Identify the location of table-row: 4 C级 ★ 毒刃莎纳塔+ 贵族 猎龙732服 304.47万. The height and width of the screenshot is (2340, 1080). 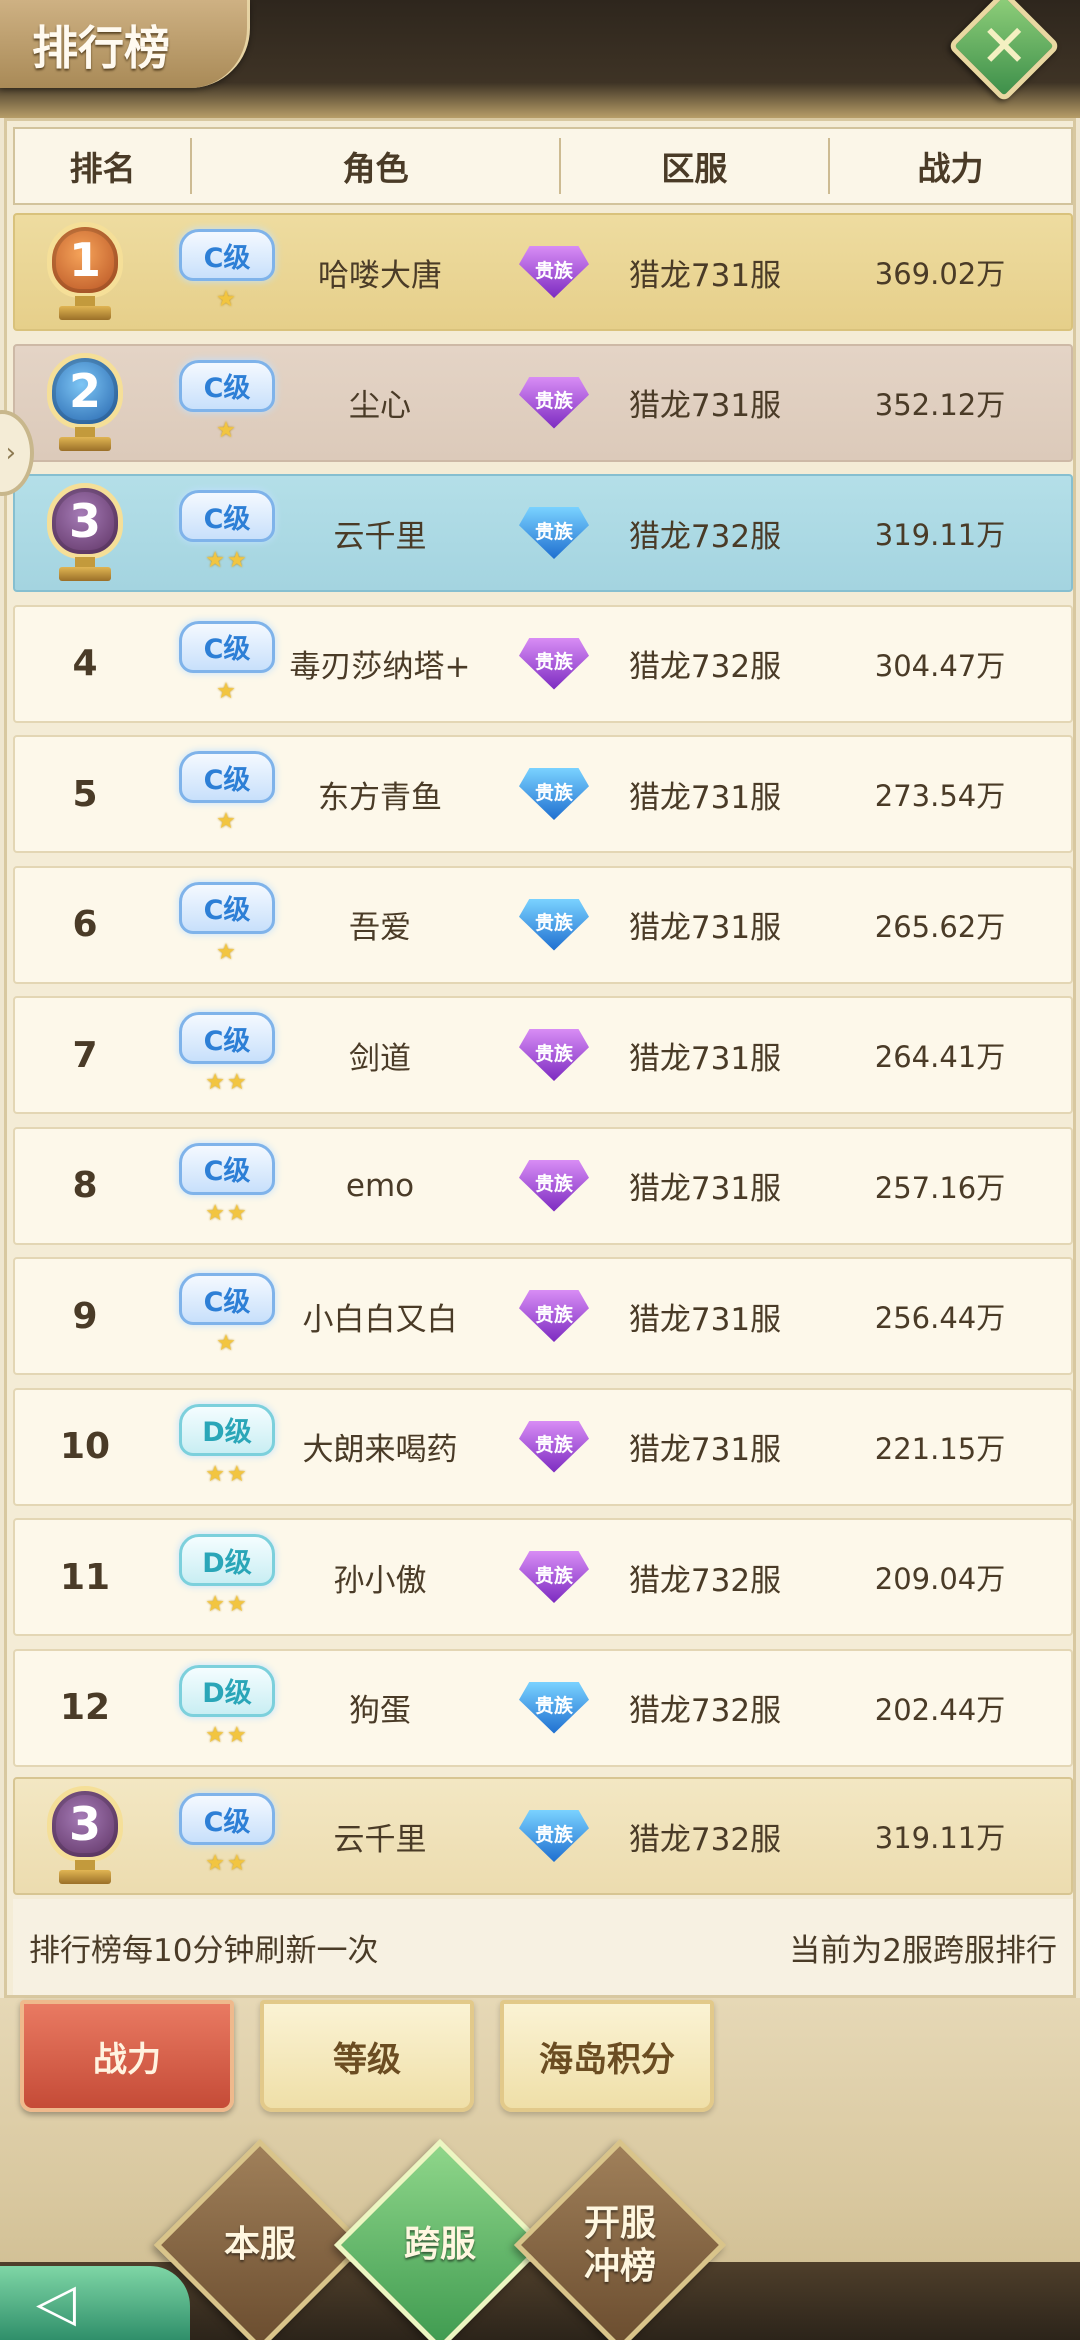
(543, 663).